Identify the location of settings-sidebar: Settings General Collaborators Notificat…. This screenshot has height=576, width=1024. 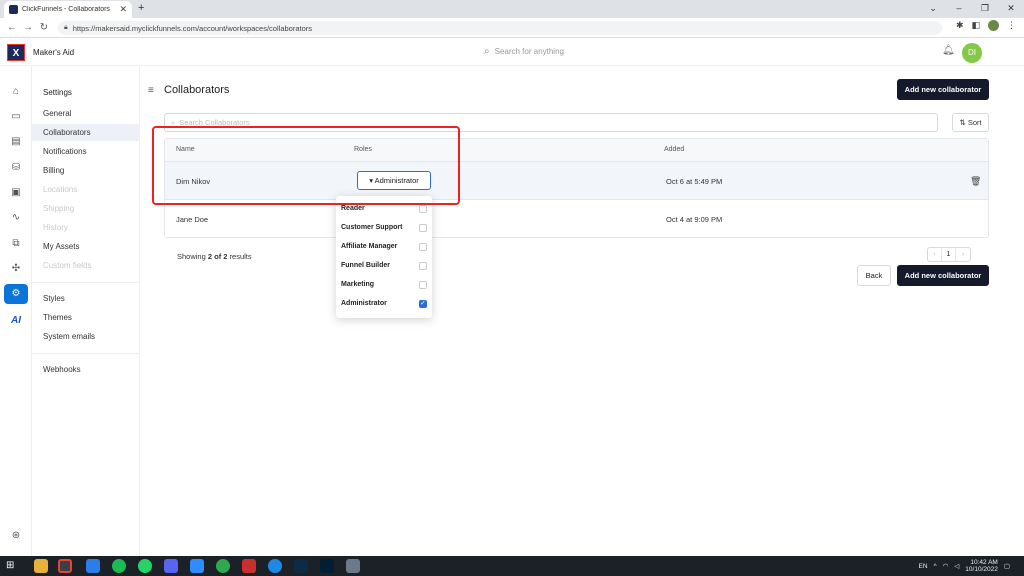
(86, 311).